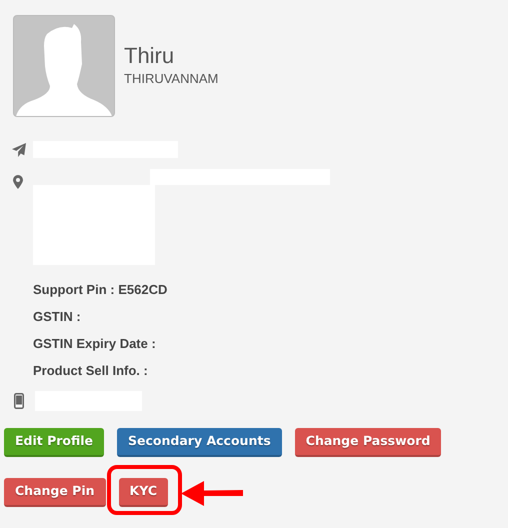  What do you see at coordinates (18, 182) in the screenshot?
I see `map-pin-icon` at bounding box center [18, 182].